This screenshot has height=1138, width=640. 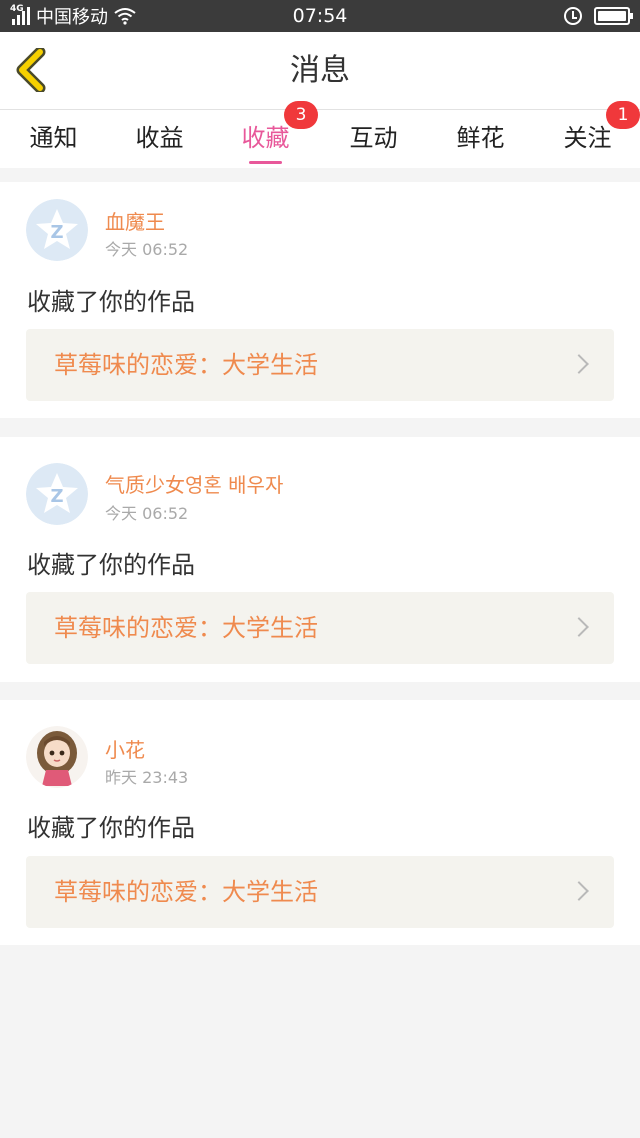 What do you see at coordinates (587, 134) in the screenshot?
I see `tab-follows: 关注 1` at bounding box center [587, 134].